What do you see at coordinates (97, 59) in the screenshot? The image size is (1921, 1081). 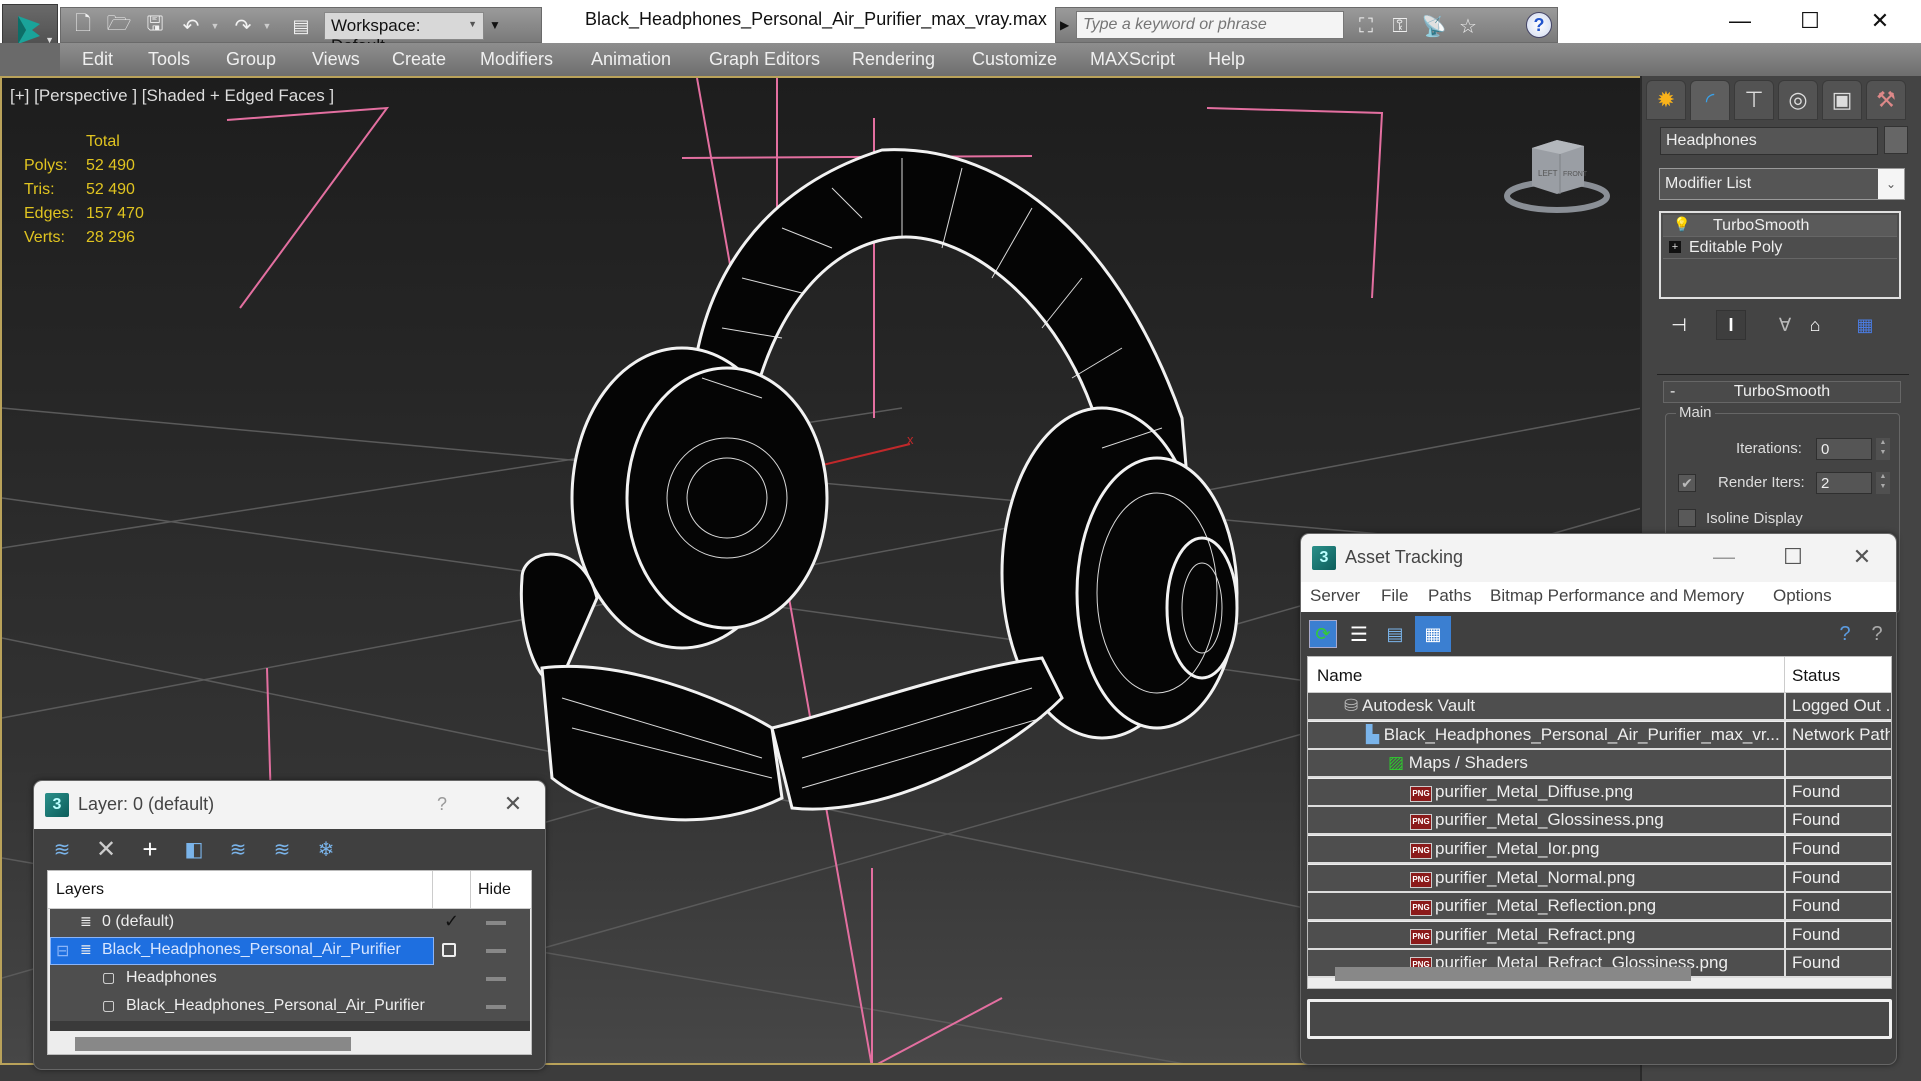 I see `menu-edit: Edit` at bounding box center [97, 59].